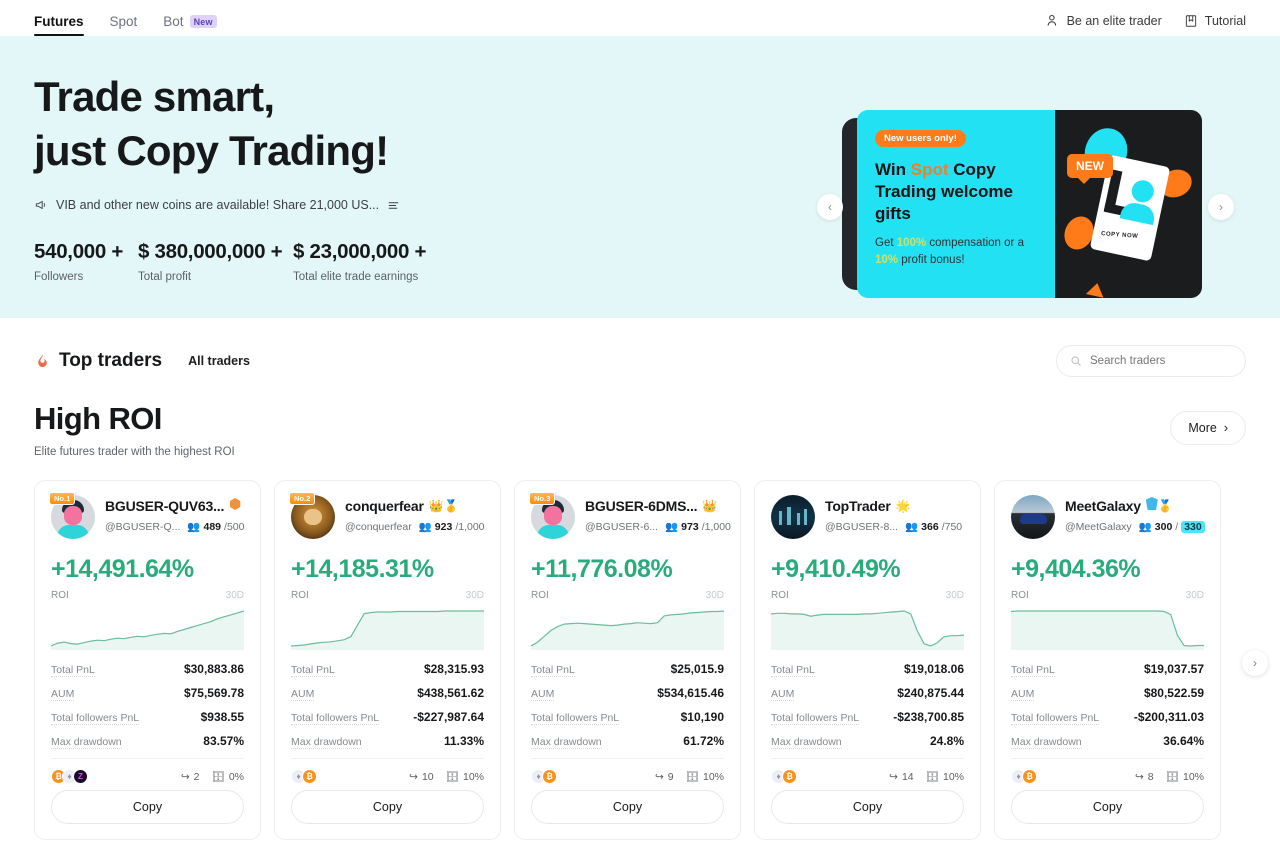  I want to click on trader-roi-meta: ROI 30D, so click(1107, 595).